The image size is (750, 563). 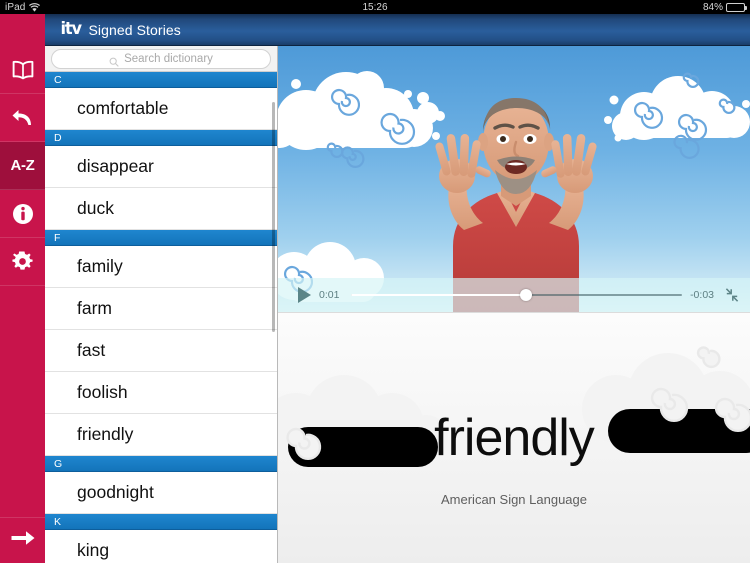 I want to click on sidebar-item-next, so click(x=22, y=540).